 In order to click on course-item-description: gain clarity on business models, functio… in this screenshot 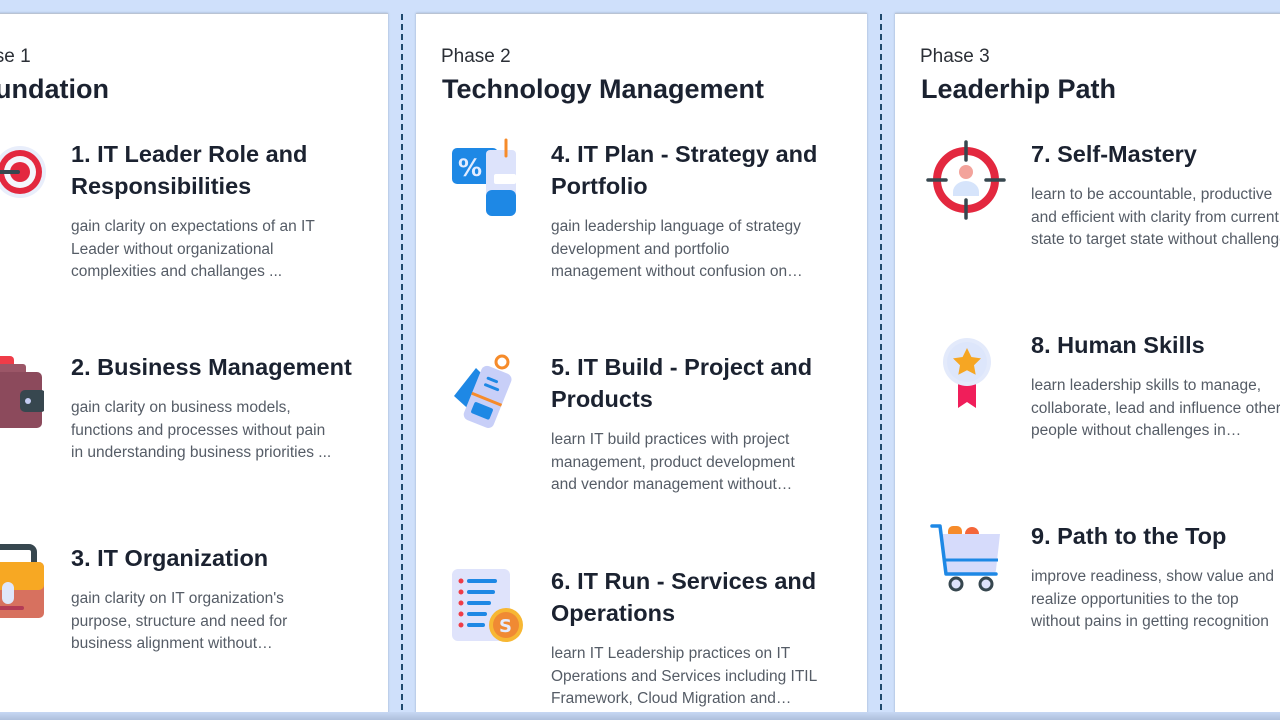, I will do `click(201, 430)`.